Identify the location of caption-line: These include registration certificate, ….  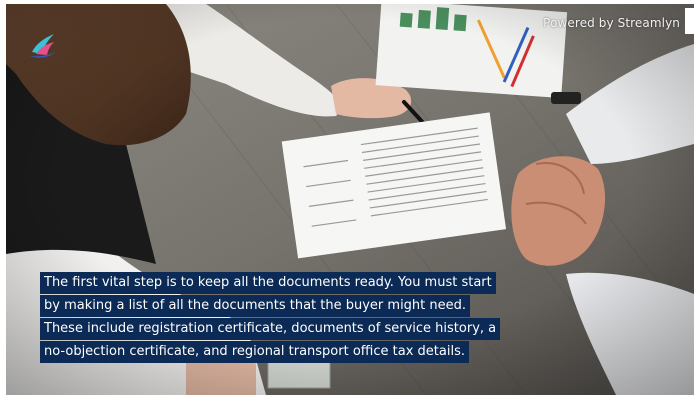
(270, 329).